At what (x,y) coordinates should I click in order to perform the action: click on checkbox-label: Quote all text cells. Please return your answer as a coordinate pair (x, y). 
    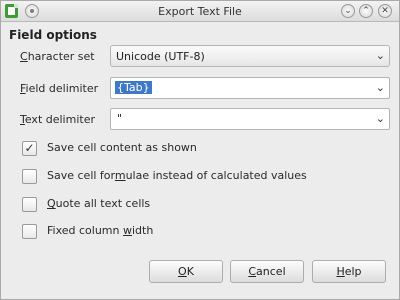
    Looking at the image, I should click on (98, 203).